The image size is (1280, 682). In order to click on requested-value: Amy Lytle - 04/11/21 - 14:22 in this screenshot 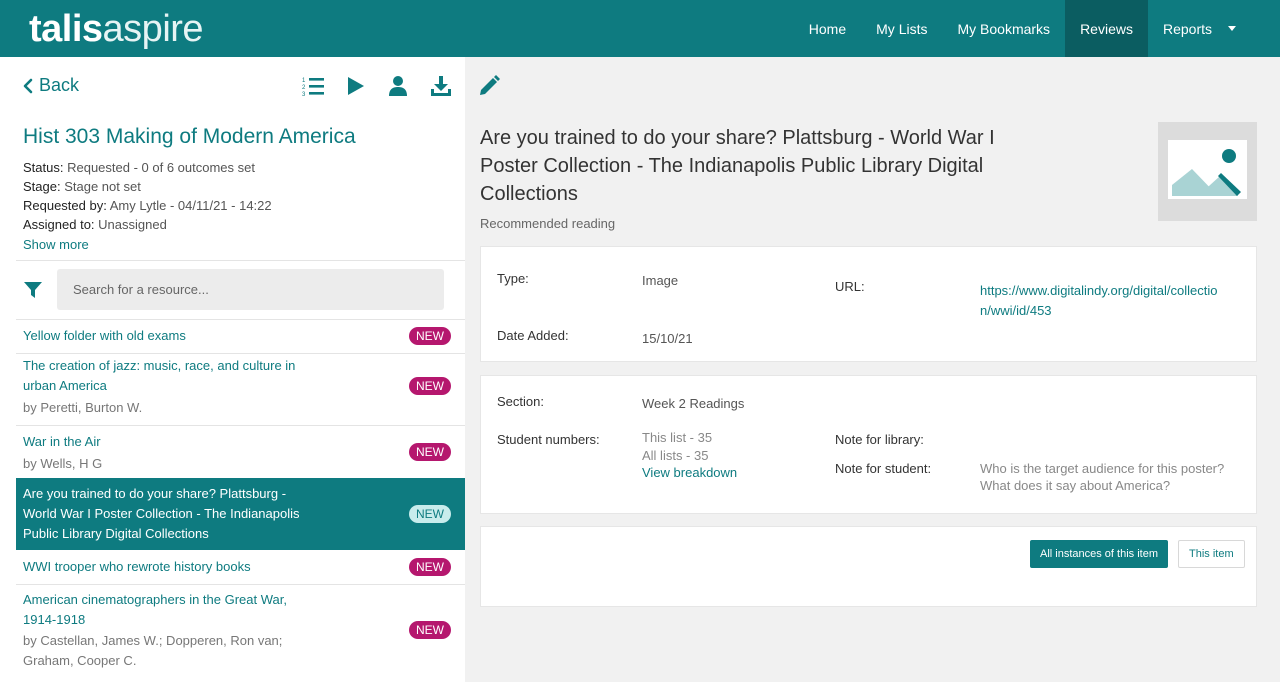, I will do `click(190, 205)`.